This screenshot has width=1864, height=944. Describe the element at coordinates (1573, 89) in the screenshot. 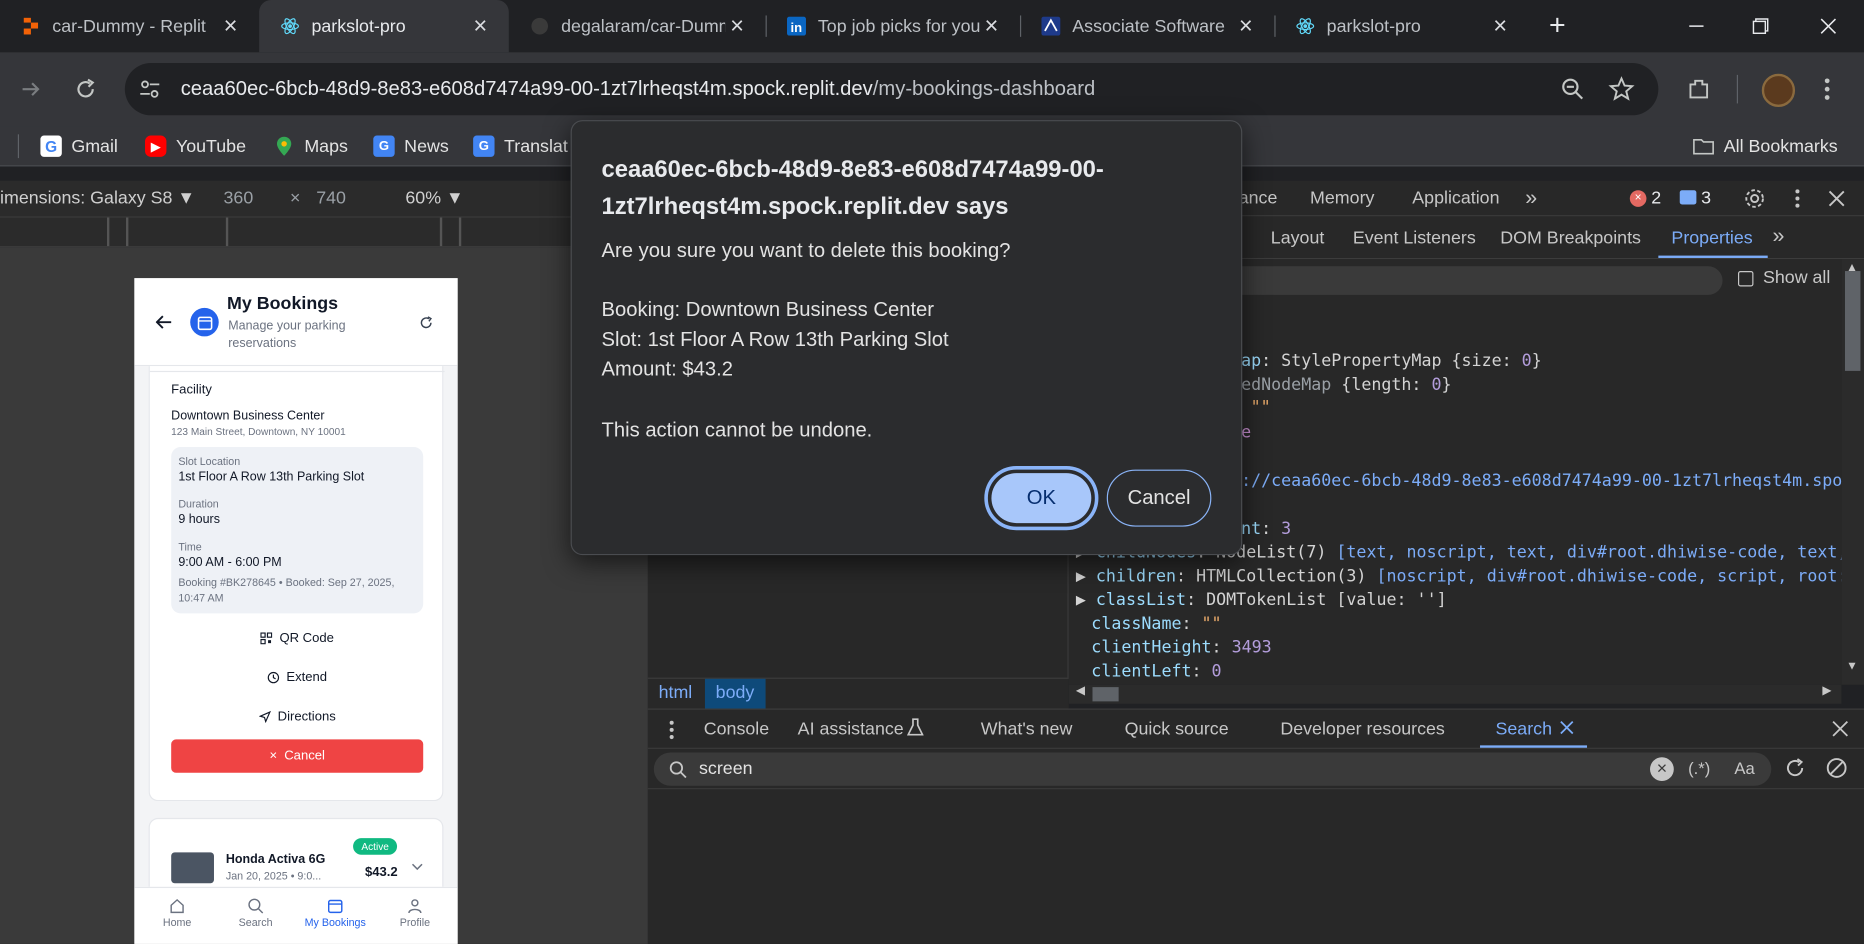

I see `zoom-button` at that location.